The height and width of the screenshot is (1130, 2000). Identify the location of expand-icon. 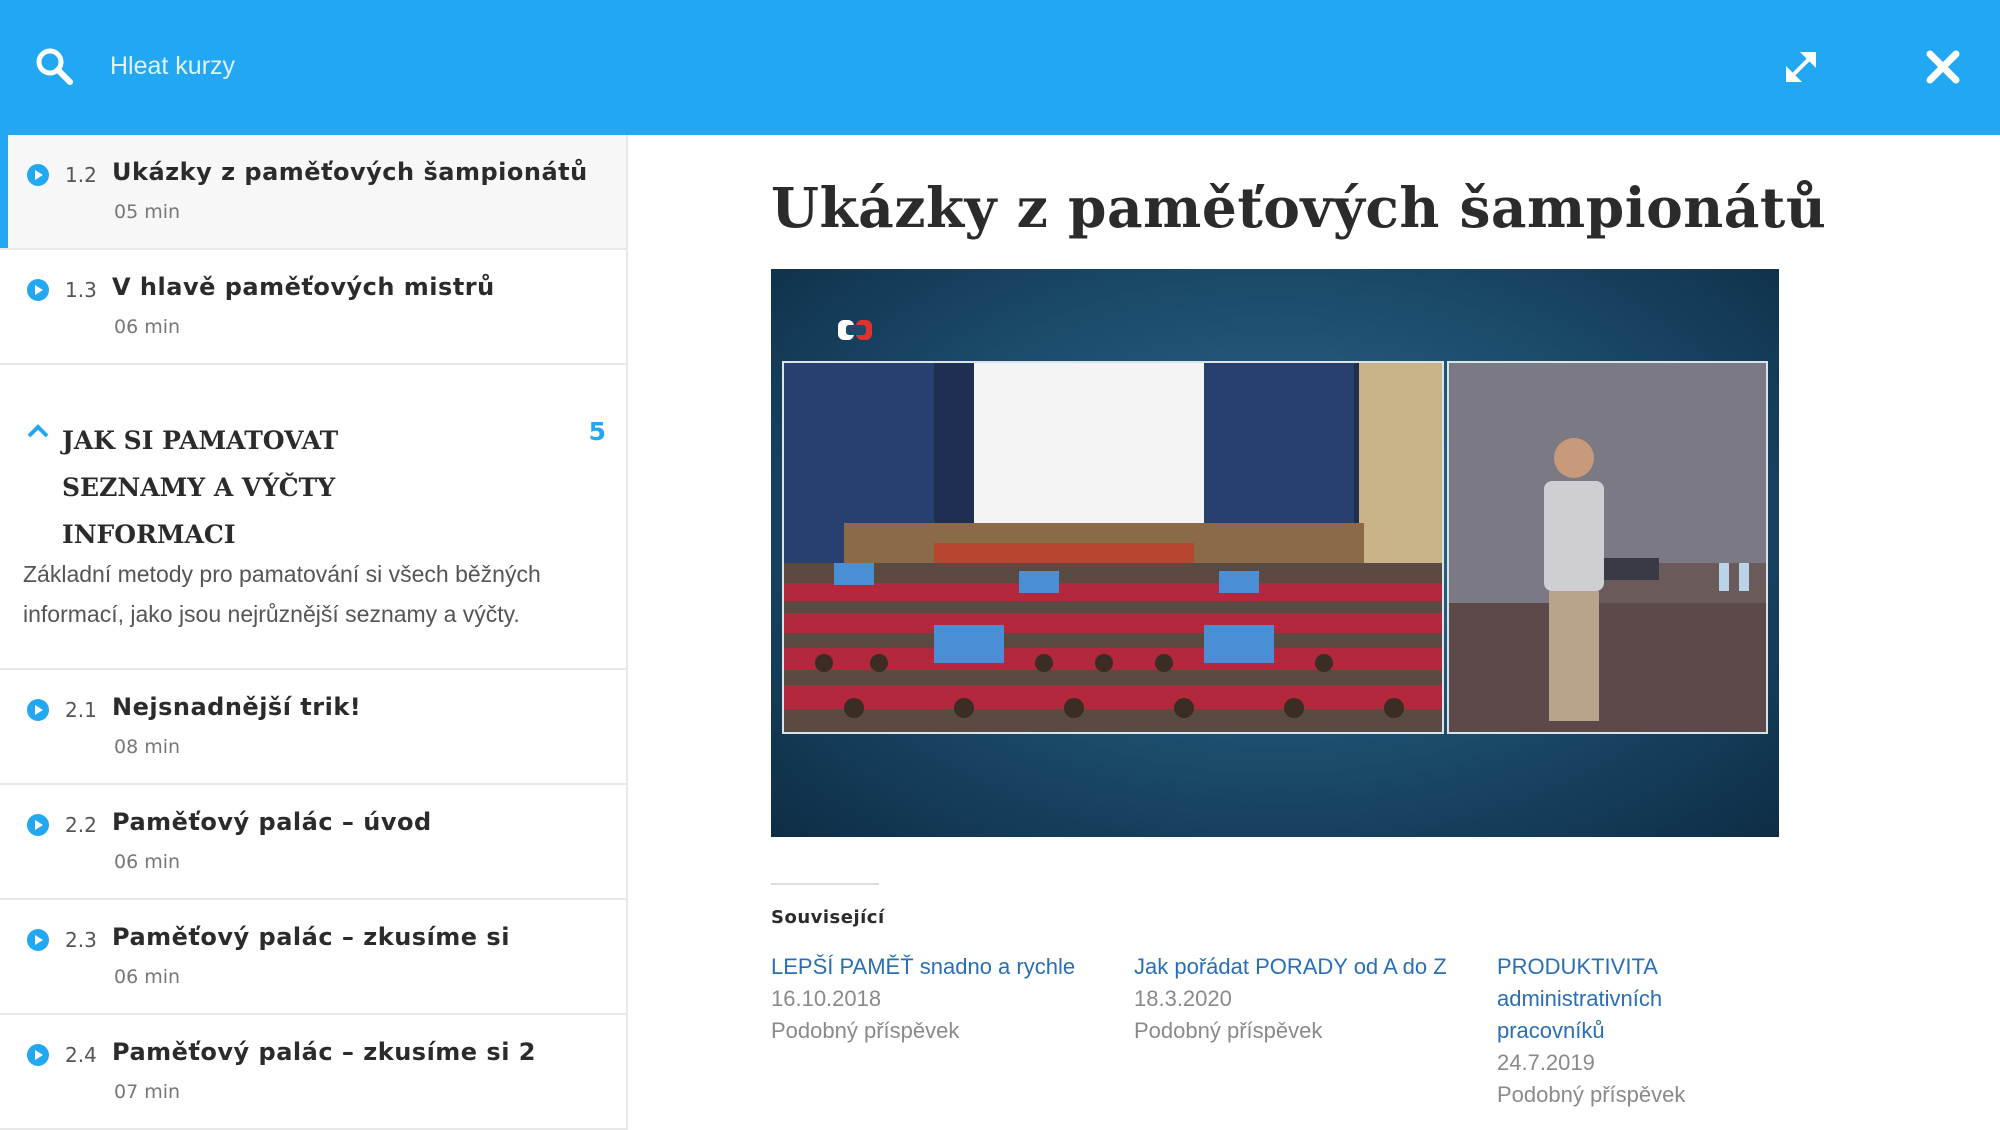
(1801, 67).